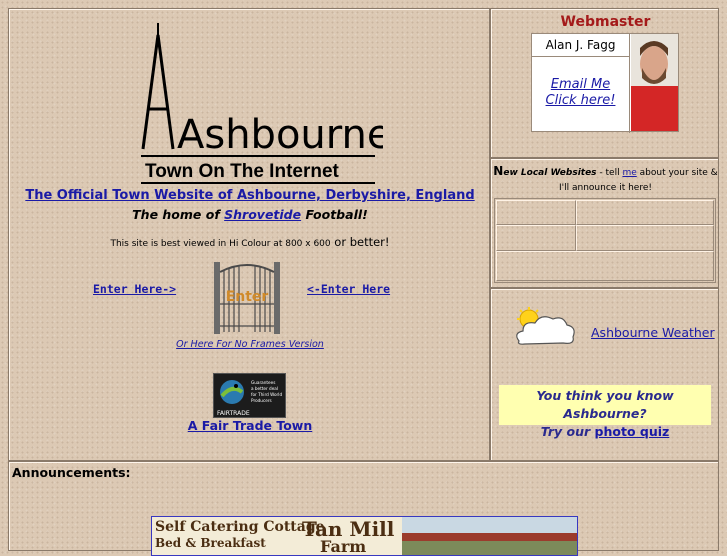 This screenshot has height=556, width=727. I want to click on banner-line1: Self Catering Cottage, so click(240, 527).